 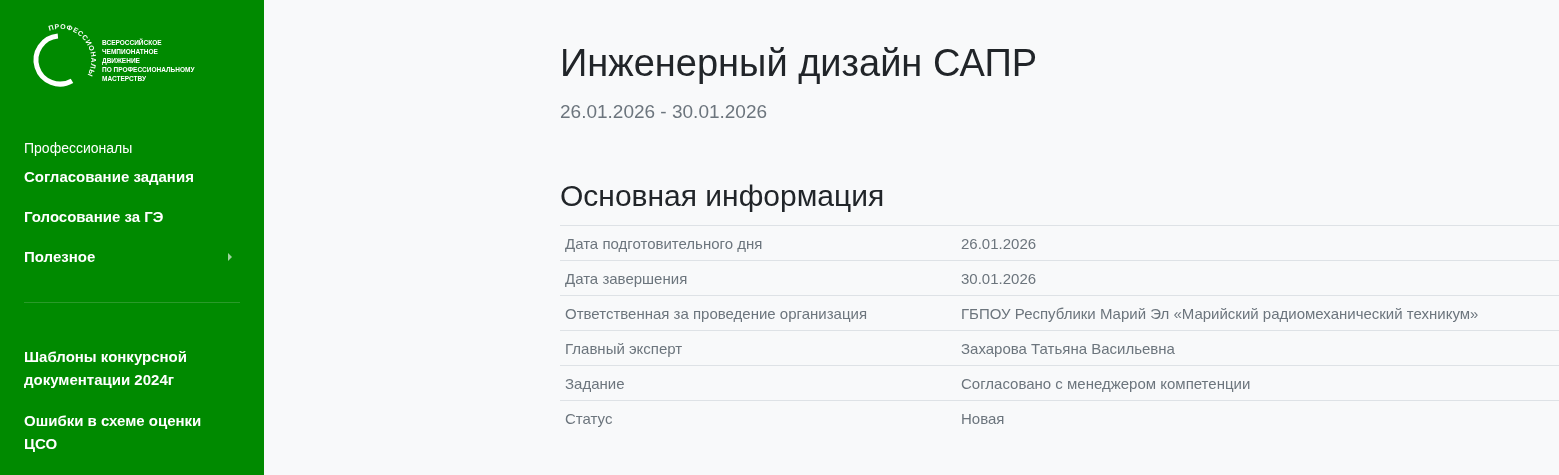 What do you see at coordinates (1257, 313) in the screenshot?
I see `table-cell: ГБПОУ Республики Марий Эл «Марийский радиомеханический техникум»` at bounding box center [1257, 313].